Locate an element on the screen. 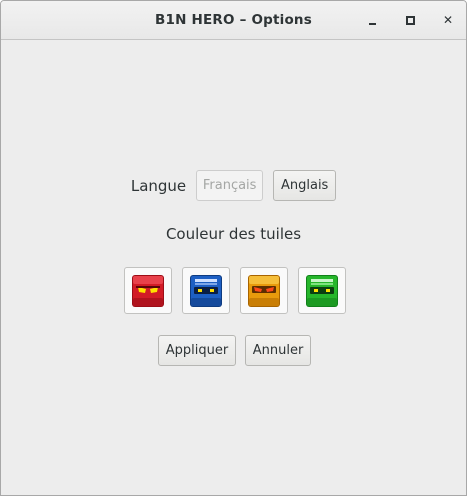 This screenshot has width=467, height=496. maximize-icon is located at coordinates (410, 20).